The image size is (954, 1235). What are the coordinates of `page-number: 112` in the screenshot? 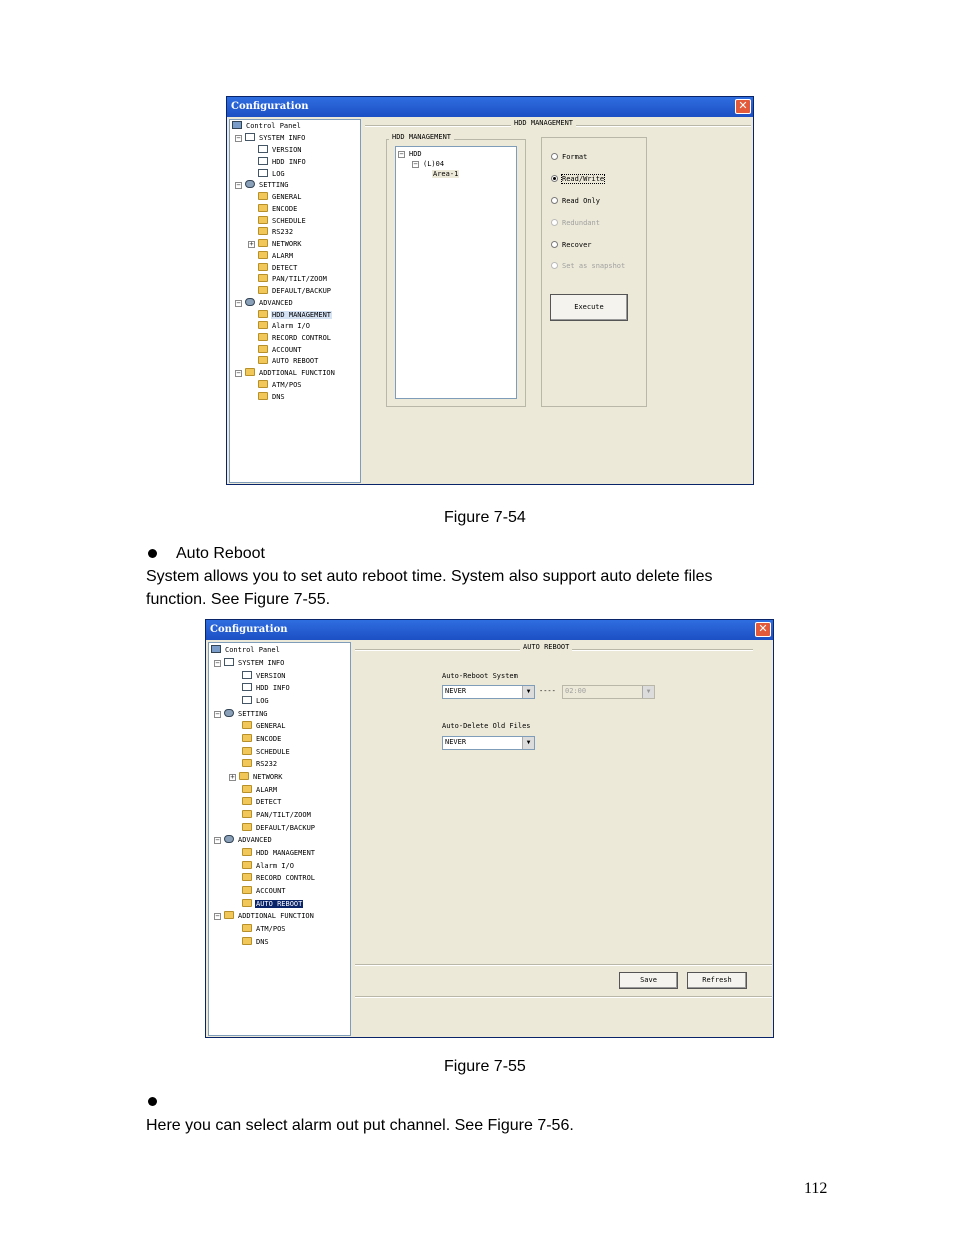 It's located at (816, 1188).